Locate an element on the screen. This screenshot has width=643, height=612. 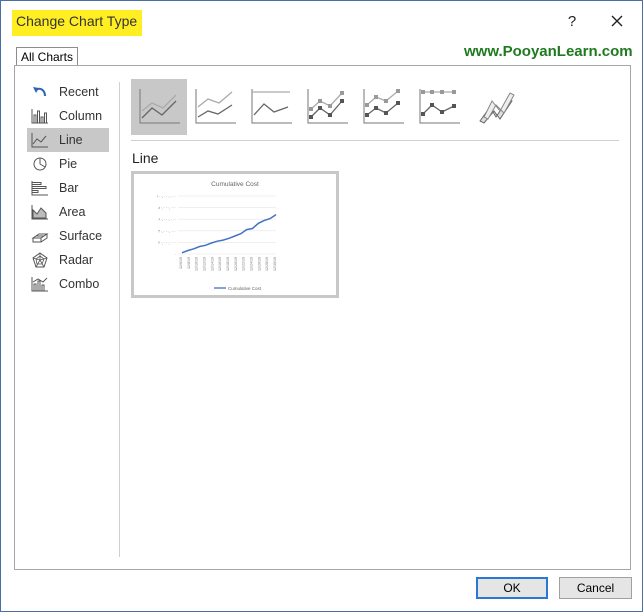
combo-chart-icon is located at coordinates (40, 284).